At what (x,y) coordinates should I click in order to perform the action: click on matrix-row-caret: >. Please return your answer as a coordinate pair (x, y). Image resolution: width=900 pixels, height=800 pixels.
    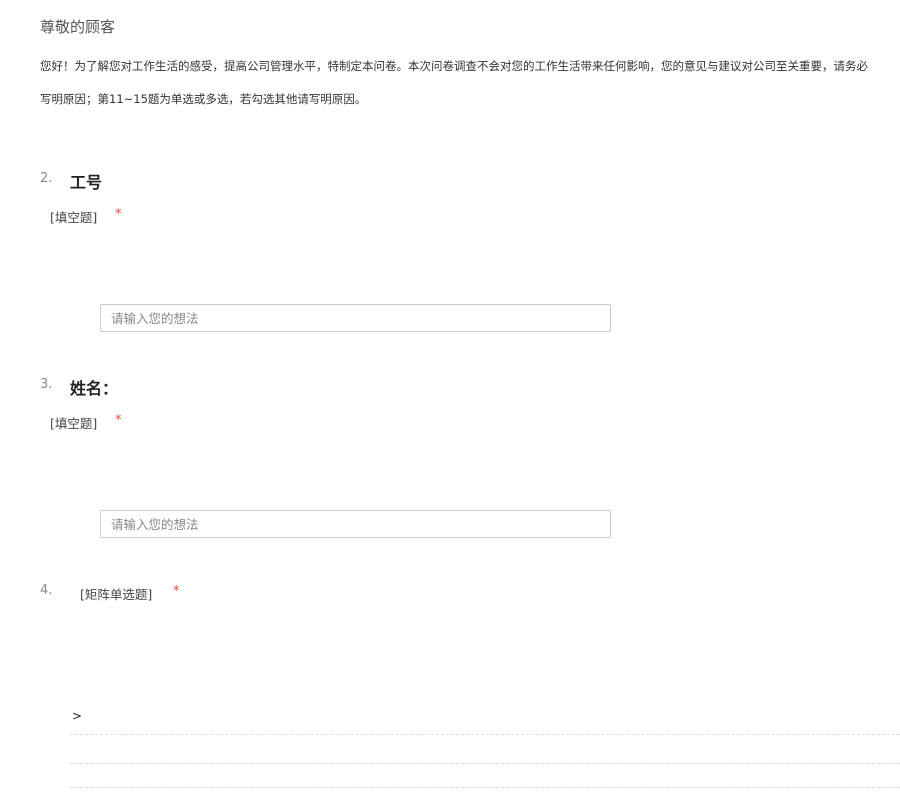
    Looking at the image, I should click on (77, 716).